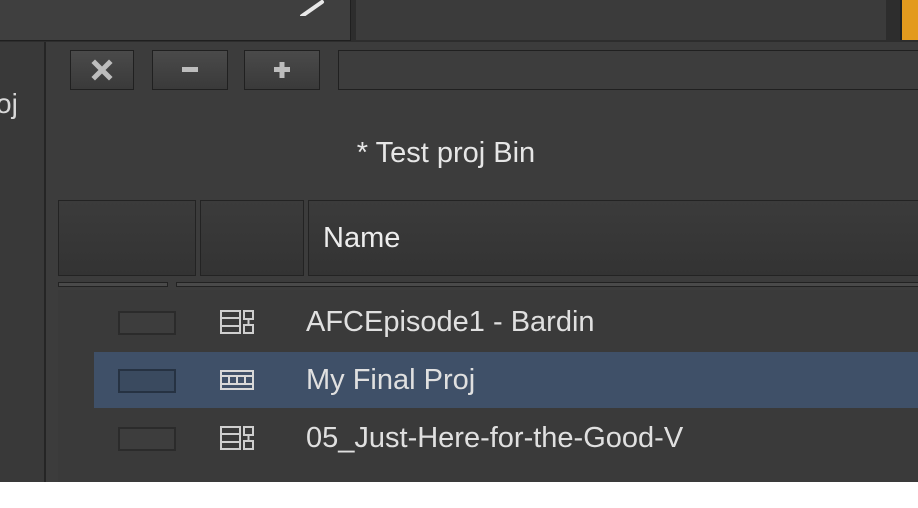 The width and height of the screenshot is (918, 508). What do you see at coordinates (621, 20) in the screenshot?
I see `top-field-right` at bounding box center [621, 20].